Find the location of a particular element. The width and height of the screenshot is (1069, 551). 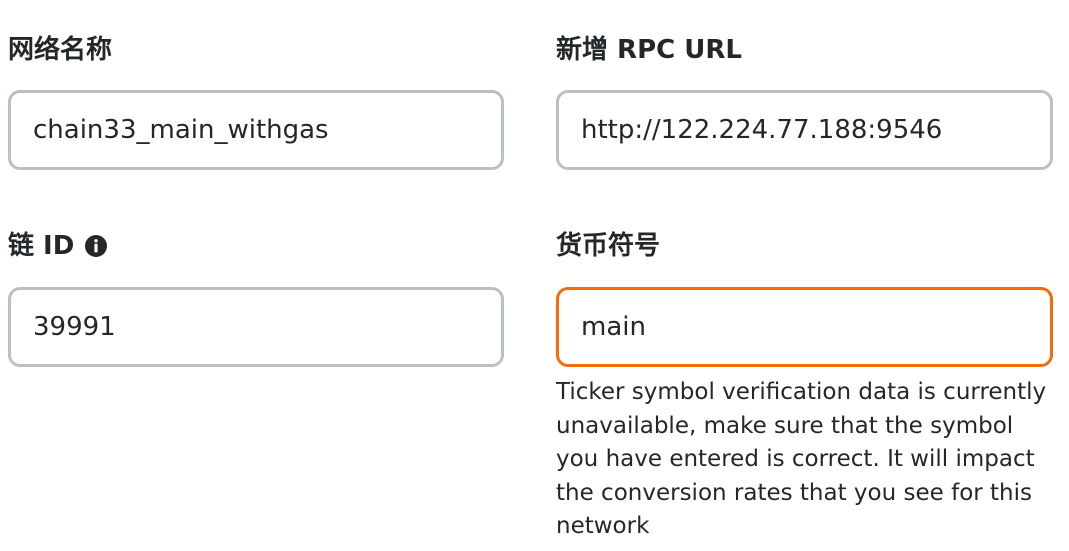

rpc-url-label: 新增 RPC URL is located at coordinates (649, 50).